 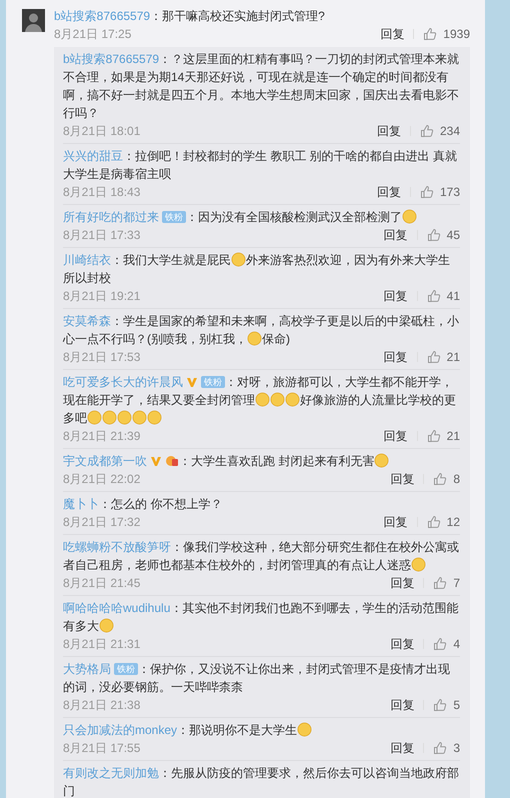 I want to click on like-count: 173, so click(x=450, y=192).